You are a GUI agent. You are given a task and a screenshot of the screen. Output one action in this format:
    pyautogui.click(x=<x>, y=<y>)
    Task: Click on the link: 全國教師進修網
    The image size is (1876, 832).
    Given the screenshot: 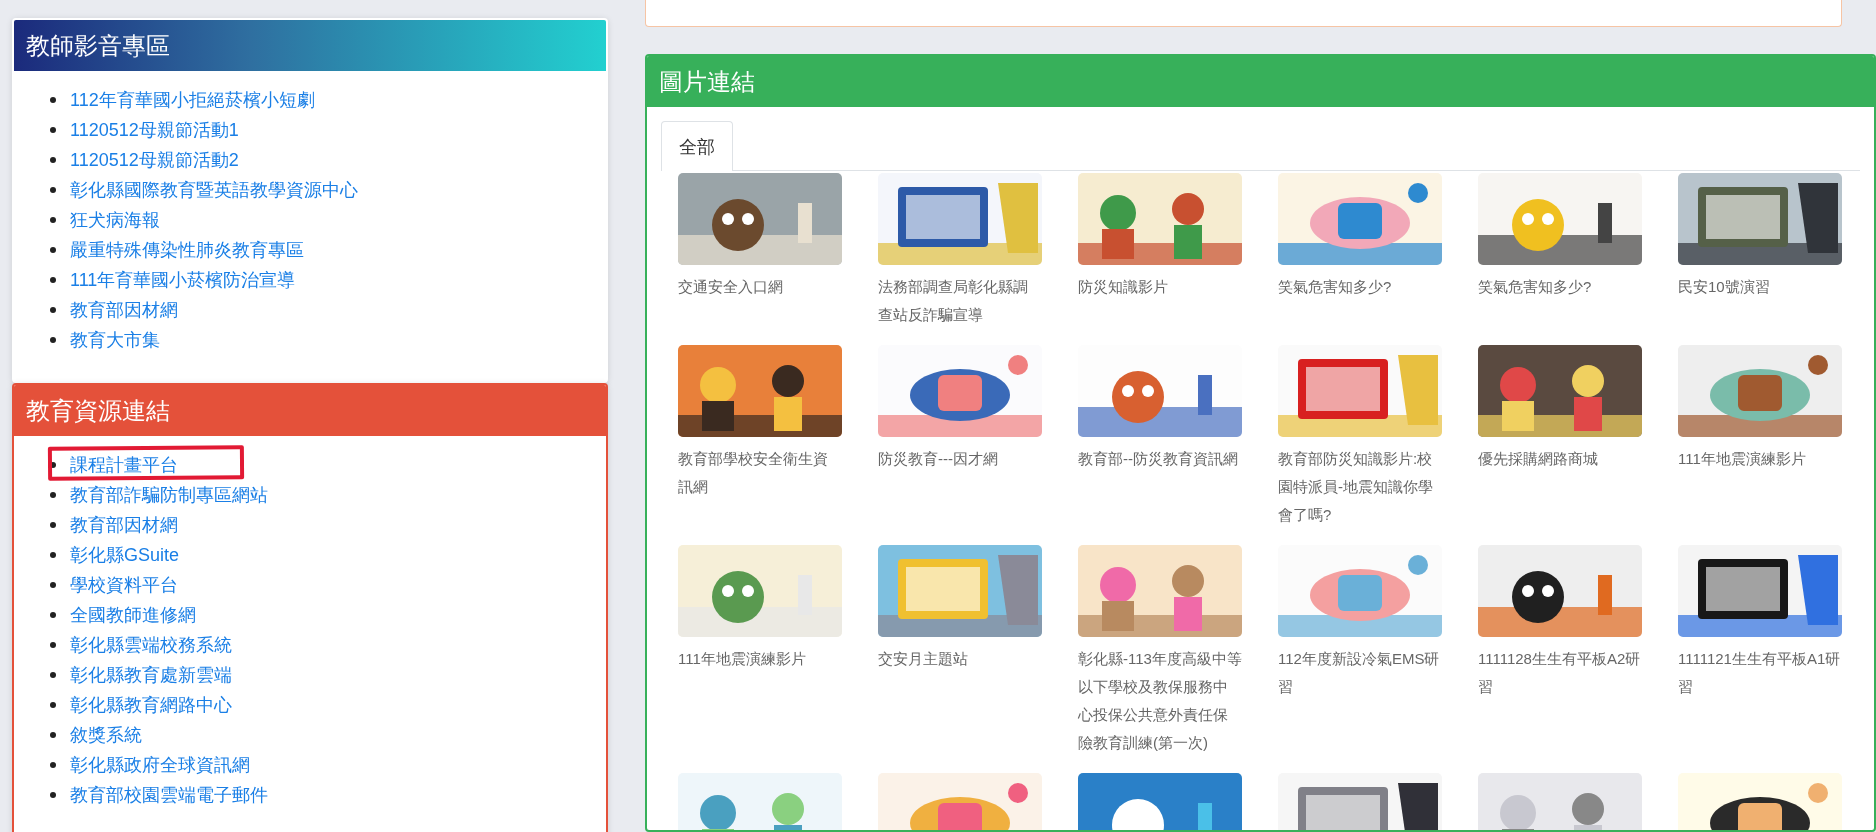 What is the action you would take?
    pyautogui.click(x=133, y=615)
    